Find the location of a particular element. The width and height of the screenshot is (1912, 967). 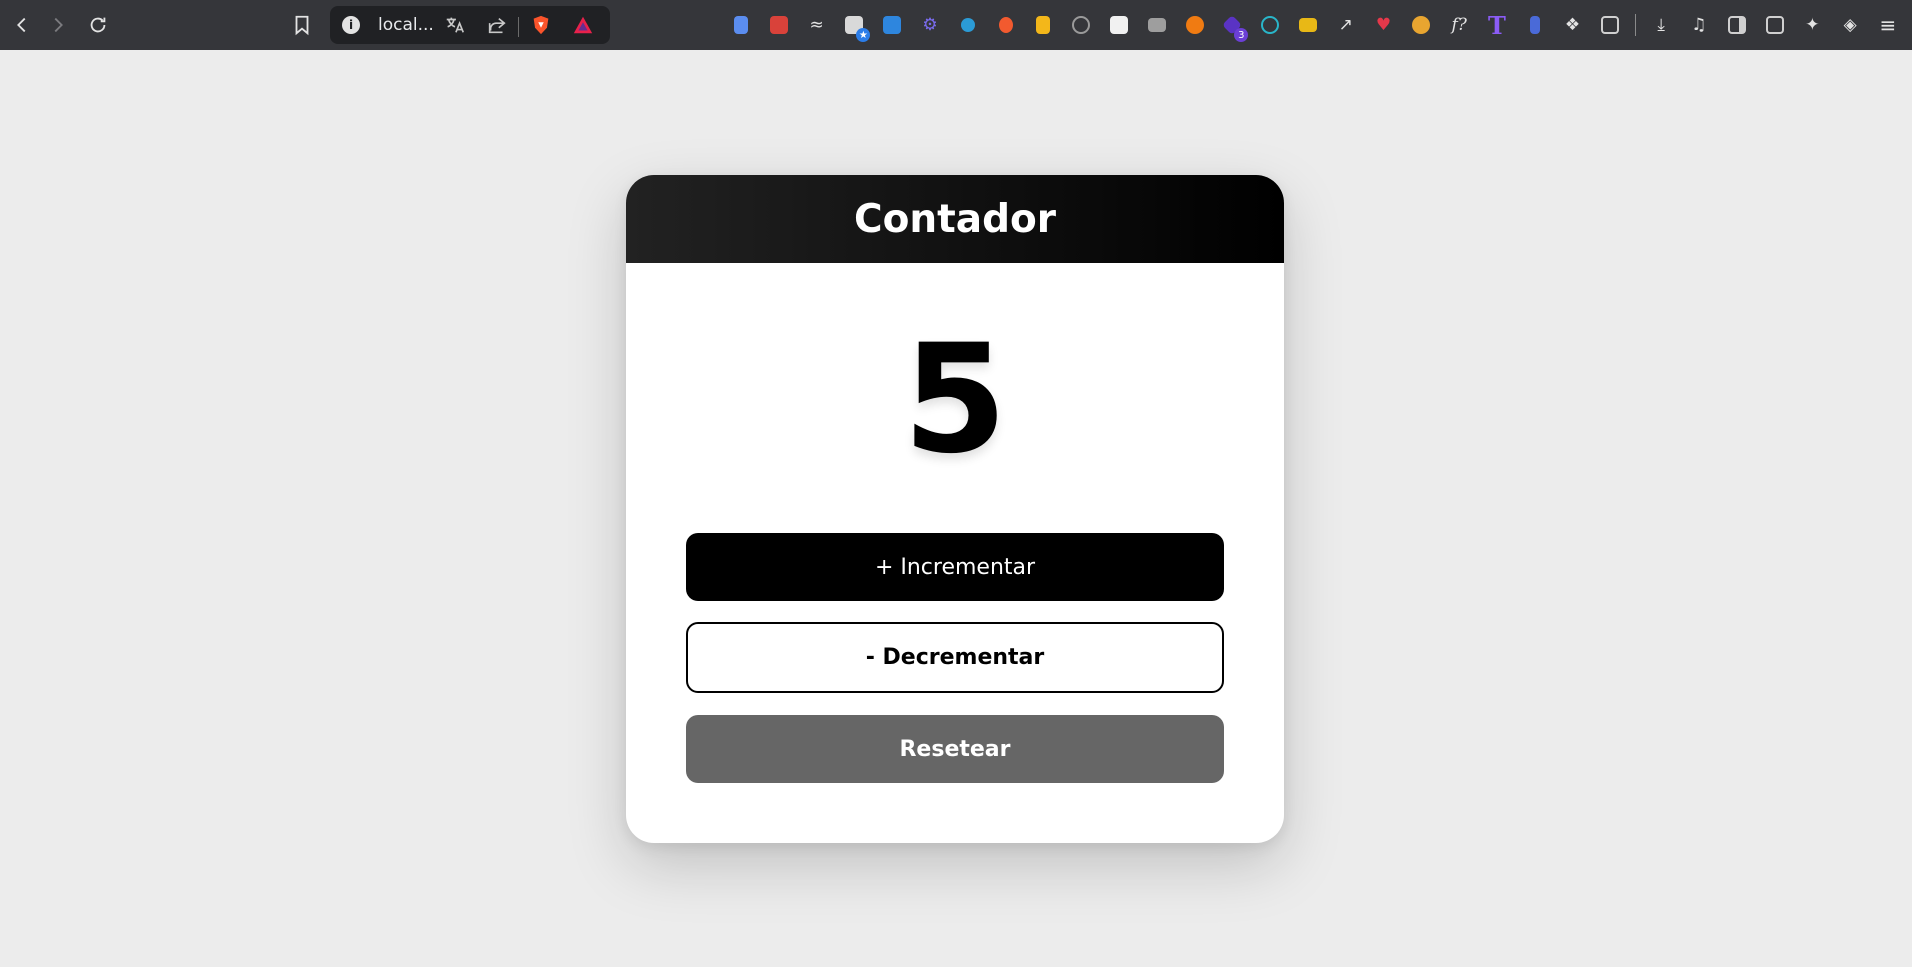

extension-badge-count: 3 is located at coordinates (1241, 35).